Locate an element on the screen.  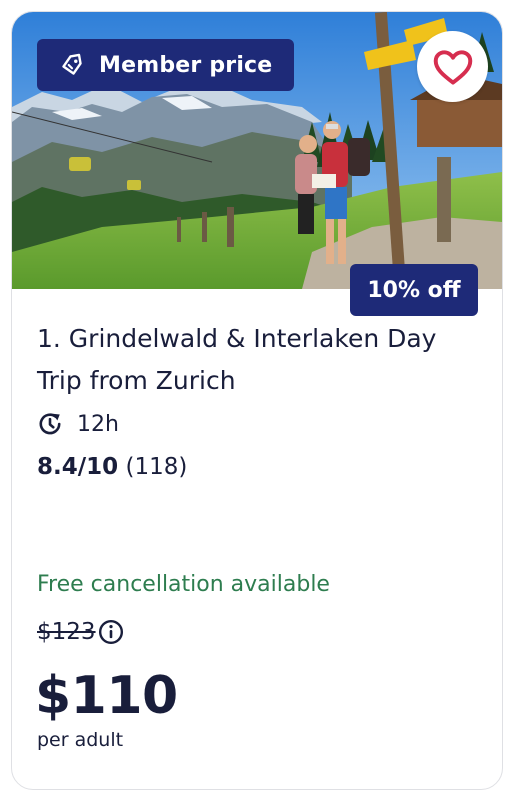
current-price: $110 is located at coordinates (106, 696).